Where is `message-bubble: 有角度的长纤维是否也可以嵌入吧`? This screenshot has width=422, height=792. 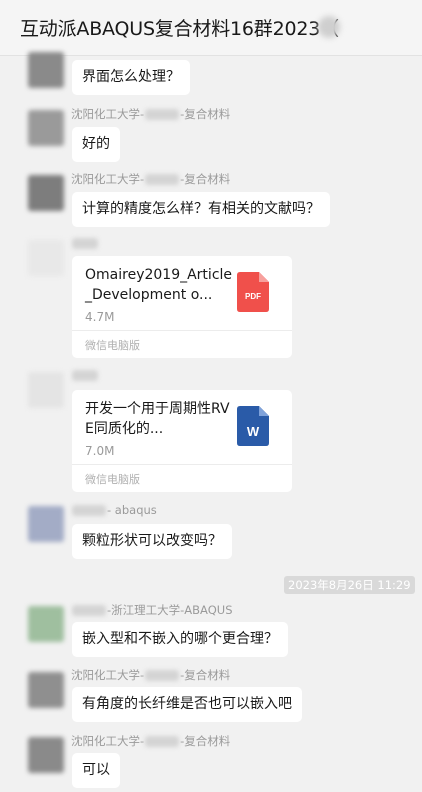 message-bubble: 有角度的长纤维是否也可以嵌入吧 is located at coordinates (187, 704).